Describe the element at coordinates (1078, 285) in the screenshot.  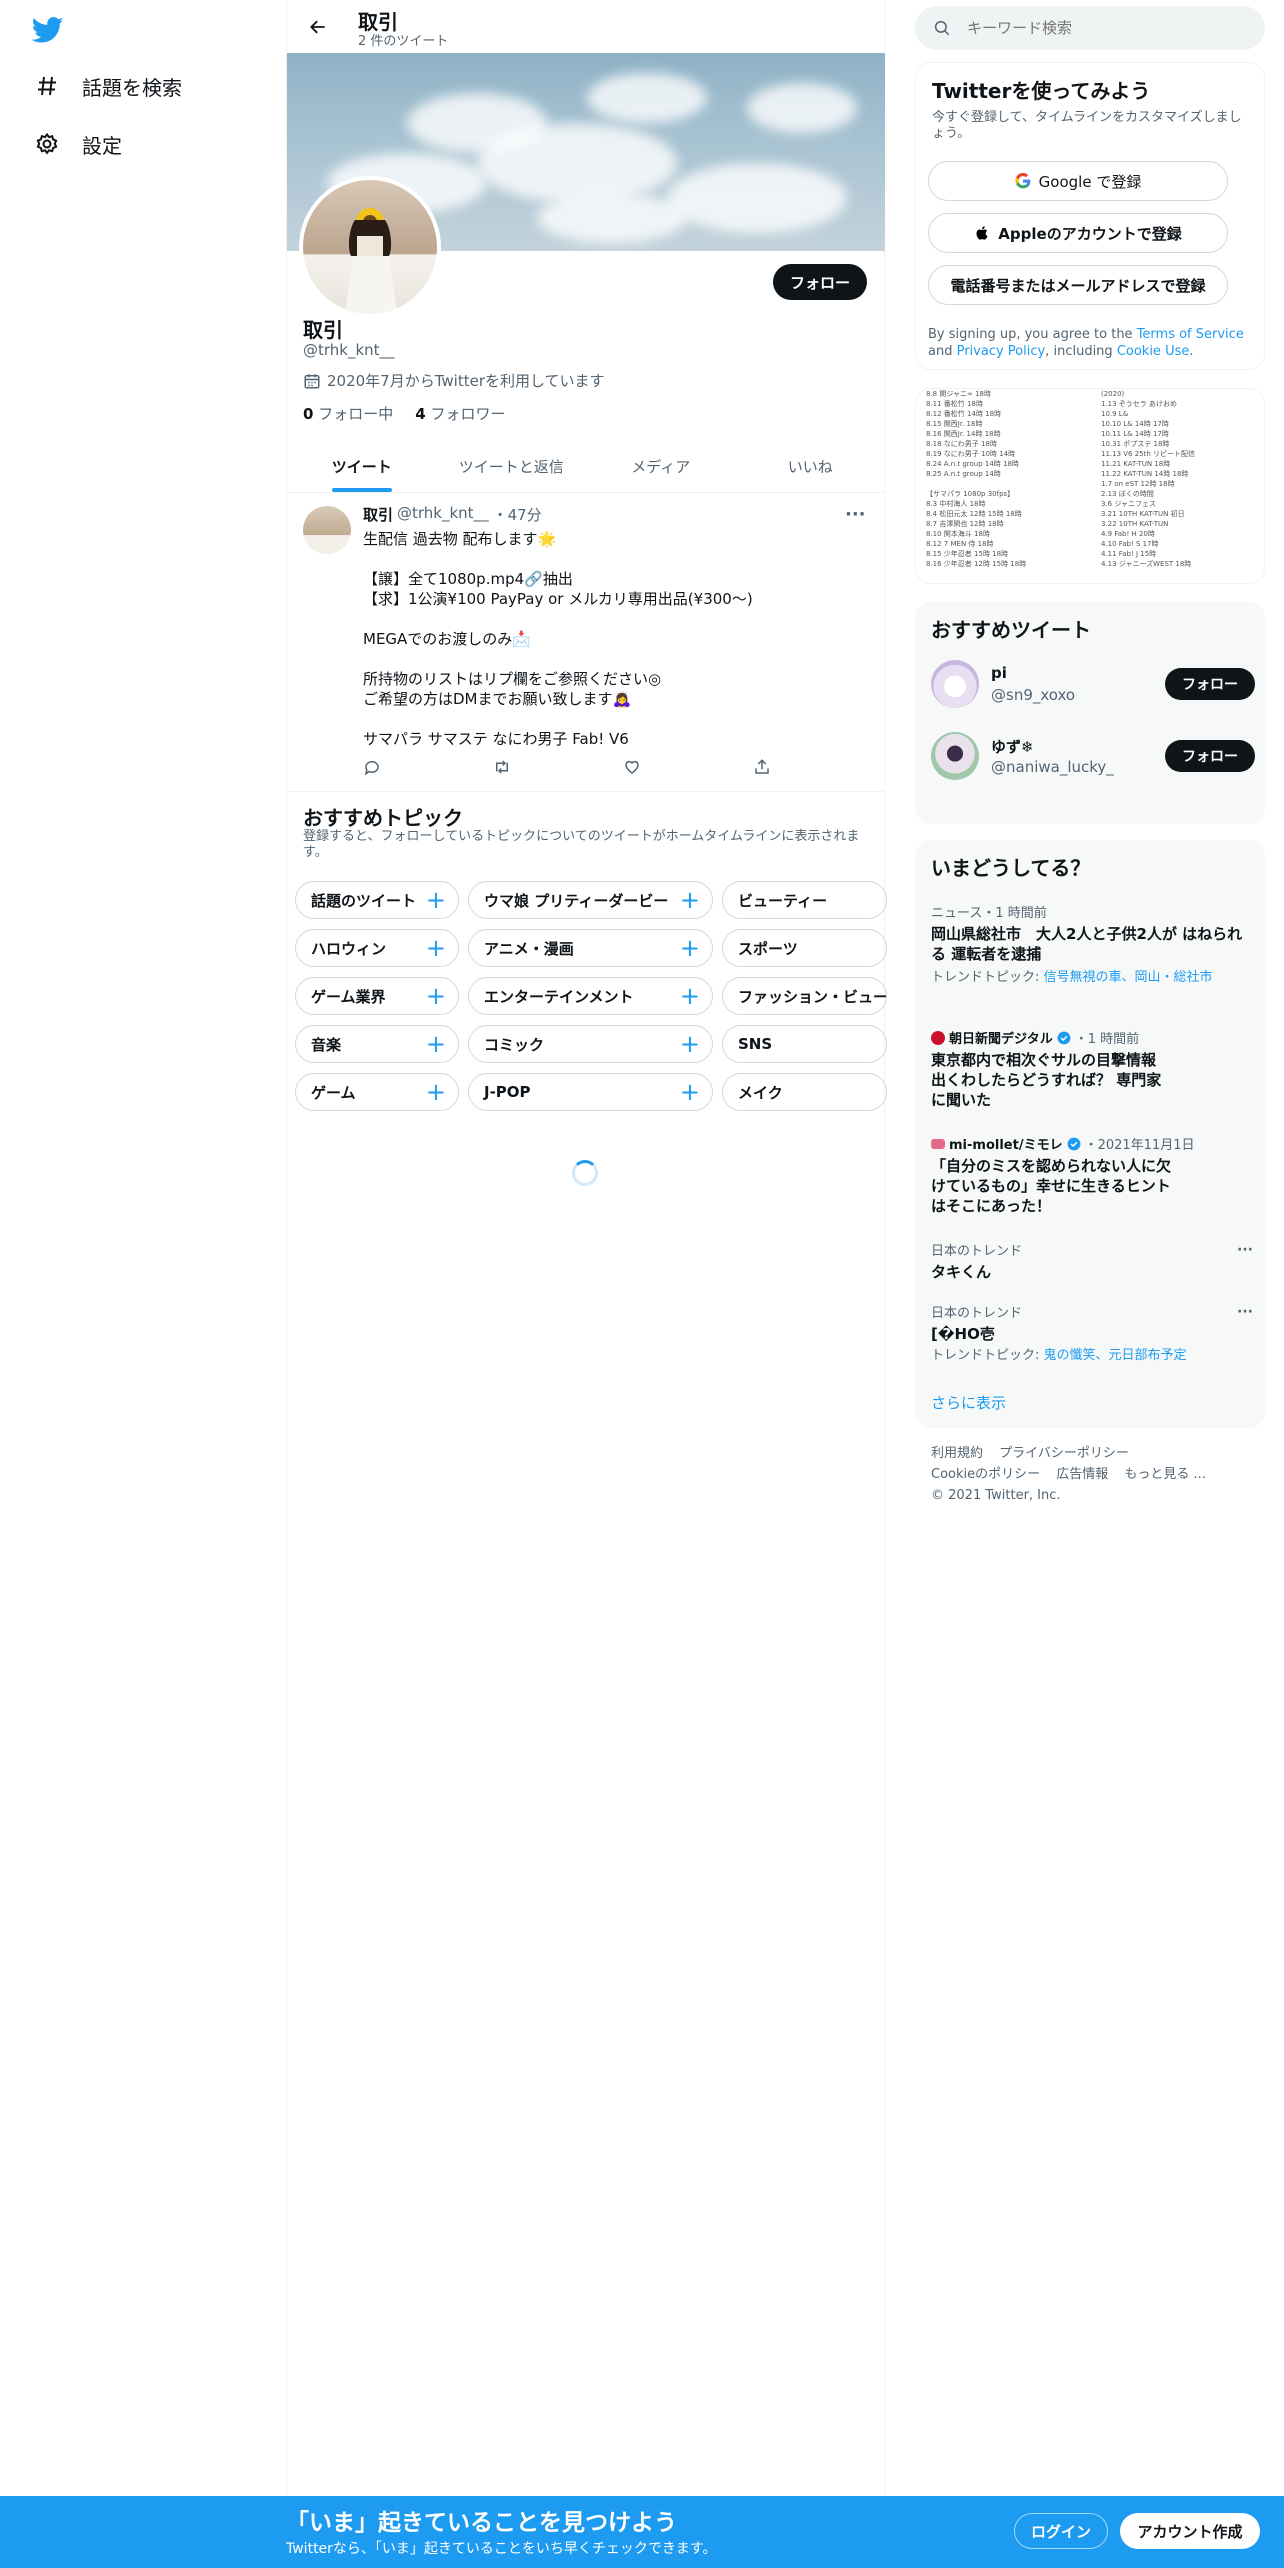
I see `phone-email-signup-button: 電話番号またはメールアドレスで登録` at that location.